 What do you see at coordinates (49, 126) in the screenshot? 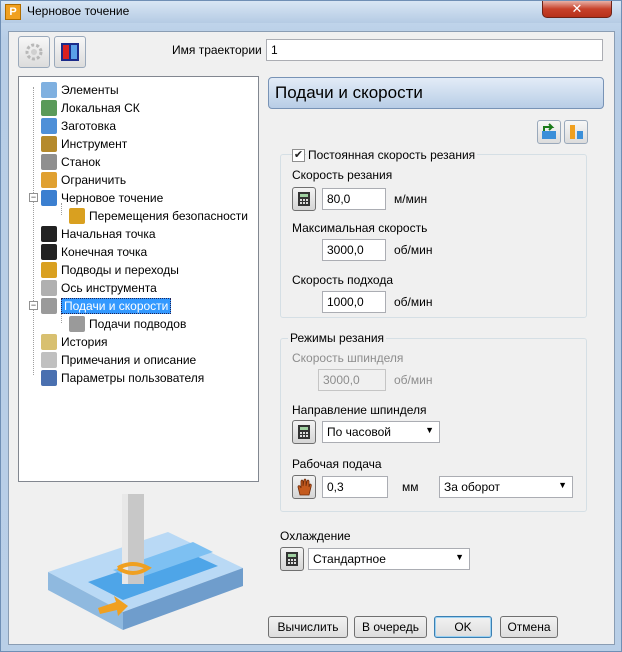
I see `block-icon` at bounding box center [49, 126].